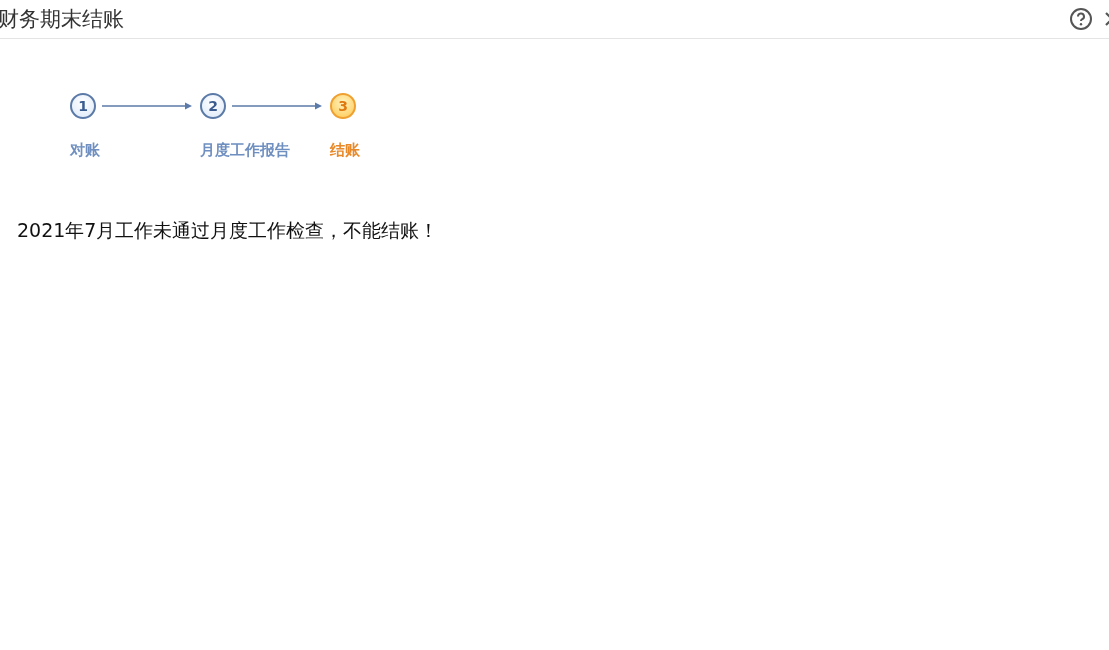  I want to click on step-number: 2, so click(213, 106).